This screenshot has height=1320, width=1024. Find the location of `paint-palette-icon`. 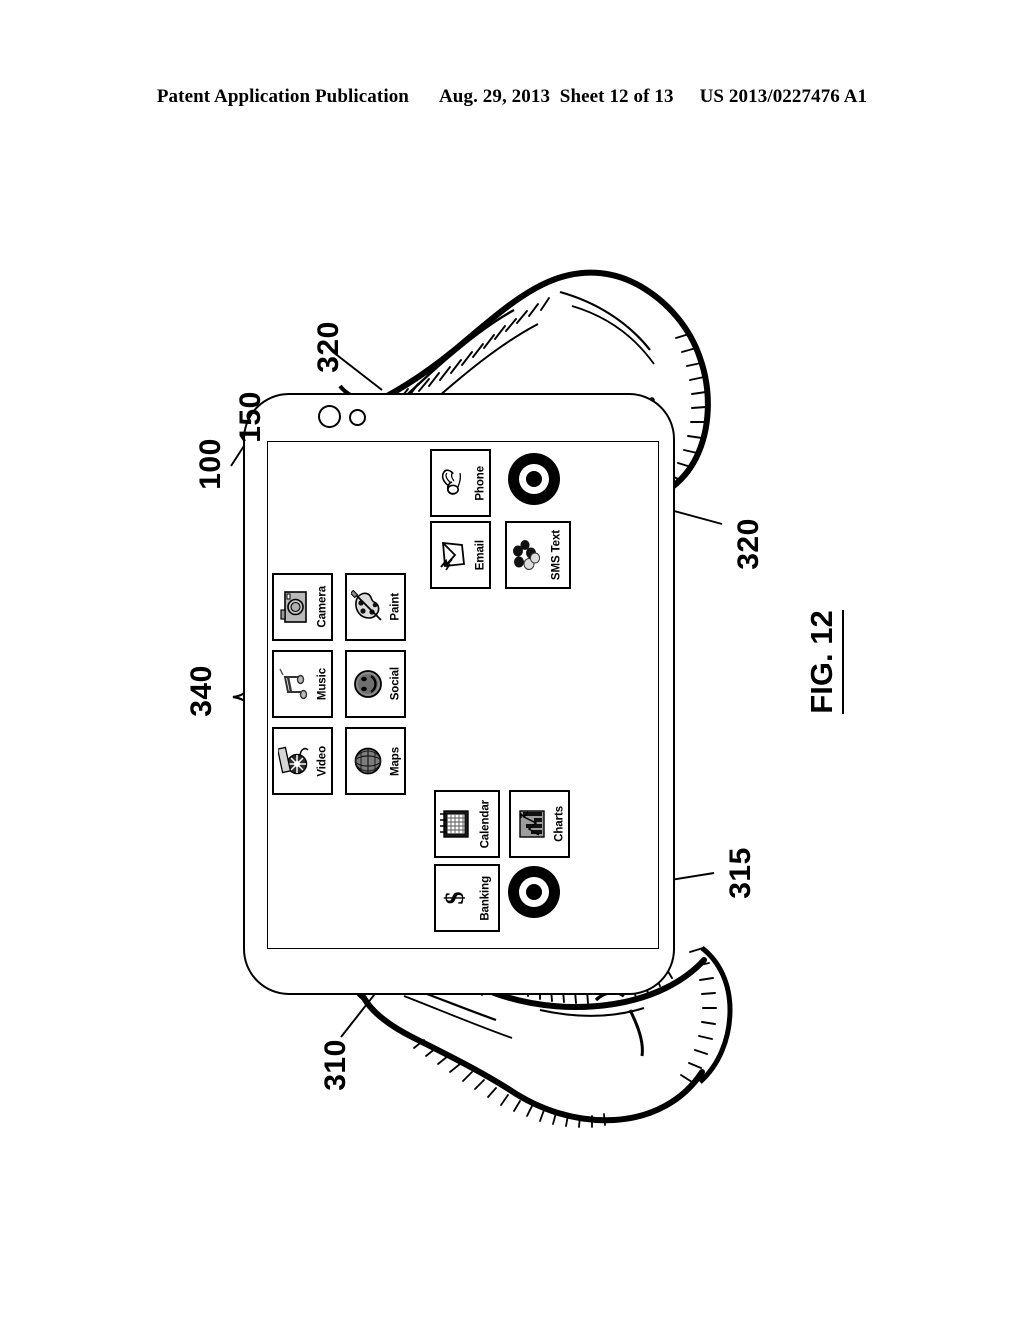

paint-palette-icon is located at coordinates (367, 607).